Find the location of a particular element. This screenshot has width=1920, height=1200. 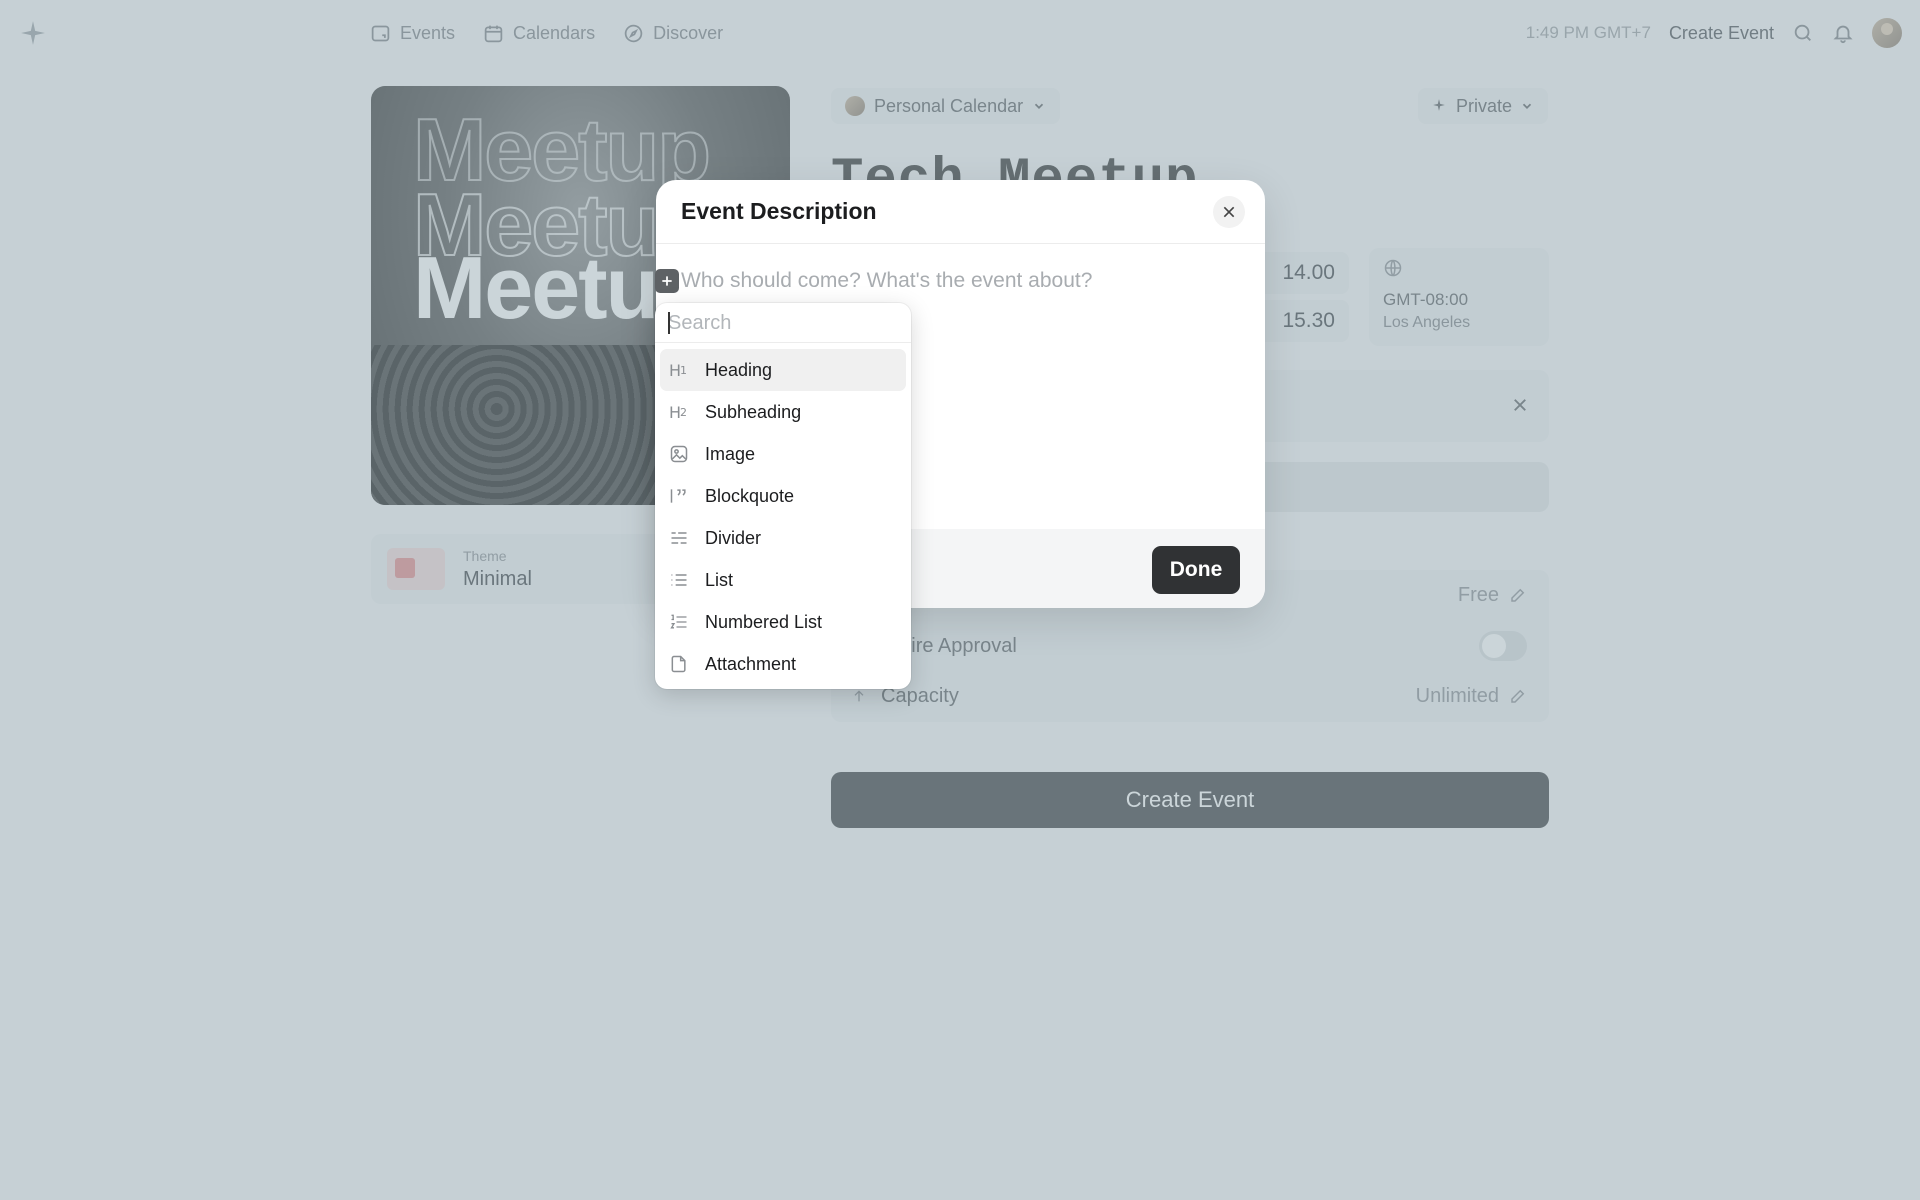

image-icon is located at coordinates (679, 454).